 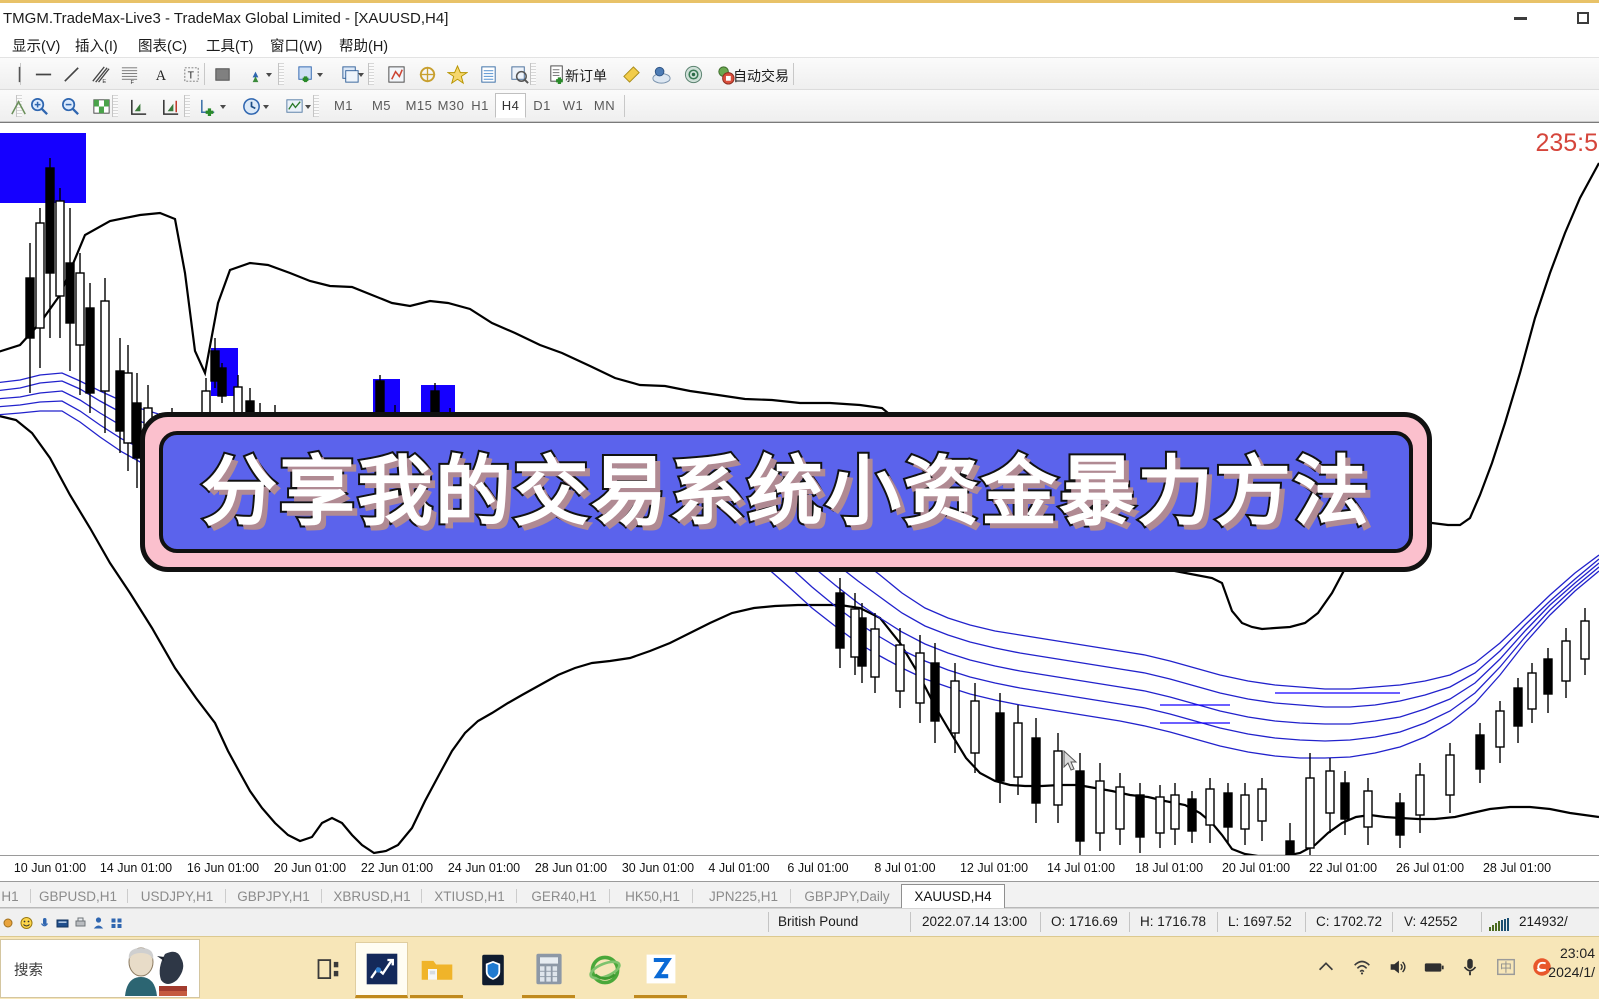 I want to click on time-axis-label: 26 Jul 01:00, so click(x=1430, y=868).